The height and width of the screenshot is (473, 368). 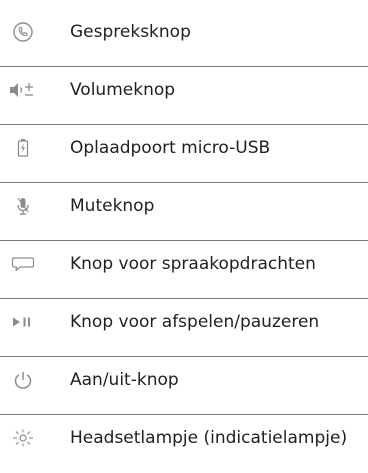 What do you see at coordinates (124, 380) in the screenshot?
I see `item-label: Aan/uit-knop` at bounding box center [124, 380].